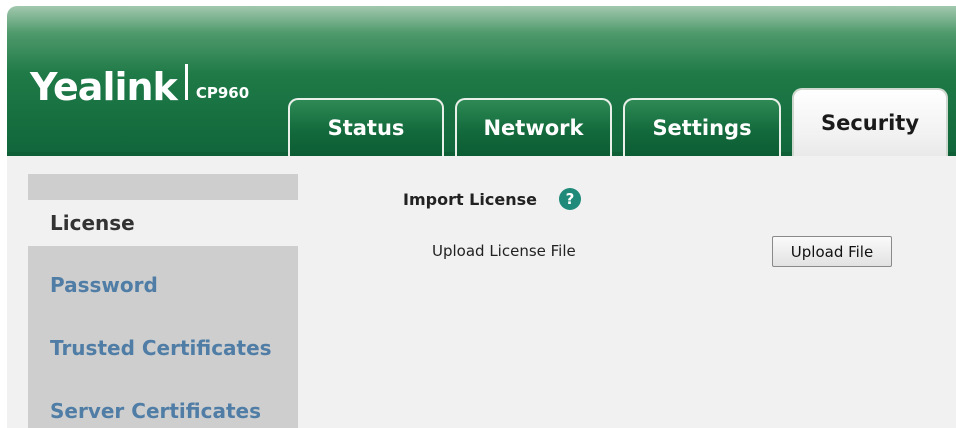 The width and height of the screenshot is (956, 428). I want to click on tab-settings: Settings, so click(702, 127).